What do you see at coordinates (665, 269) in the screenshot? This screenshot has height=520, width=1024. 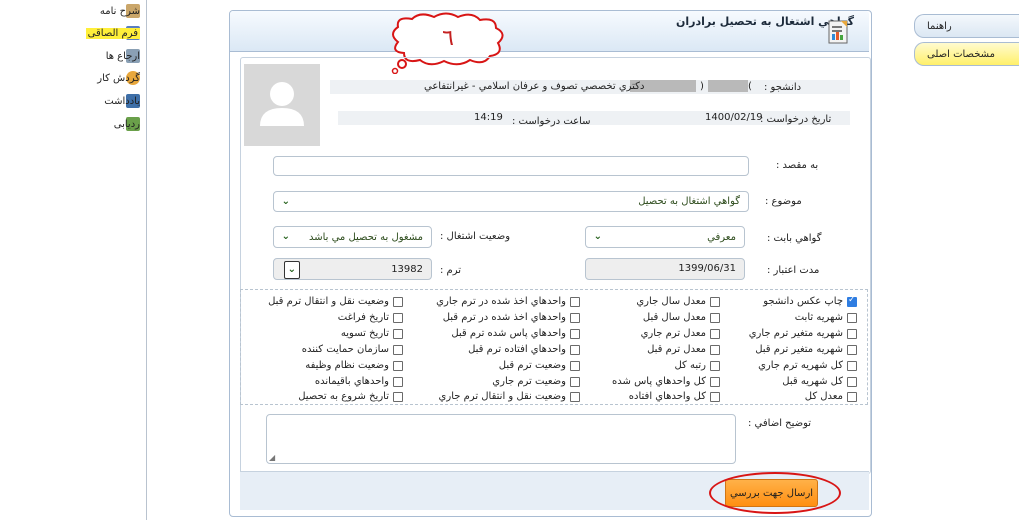 I see `validity-input: 1399/06/31` at bounding box center [665, 269].